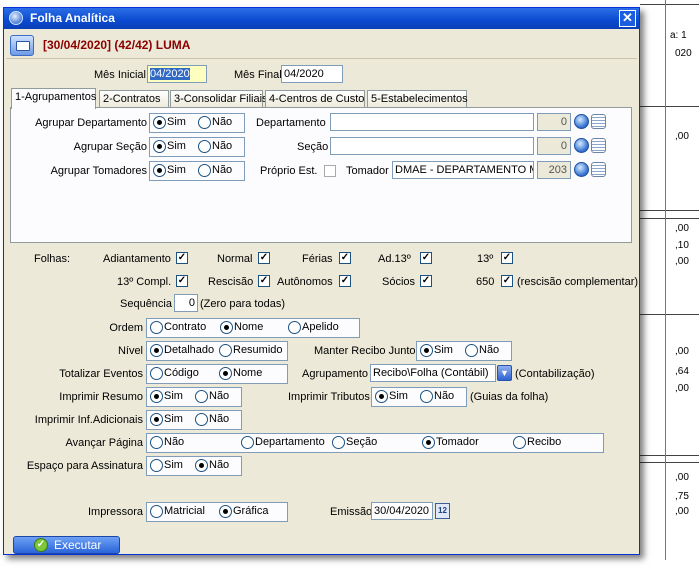 This screenshot has height=581, width=699. Describe the element at coordinates (507, 258) in the screenshot. I see `folha-13-checkbox: ✓` at that location.